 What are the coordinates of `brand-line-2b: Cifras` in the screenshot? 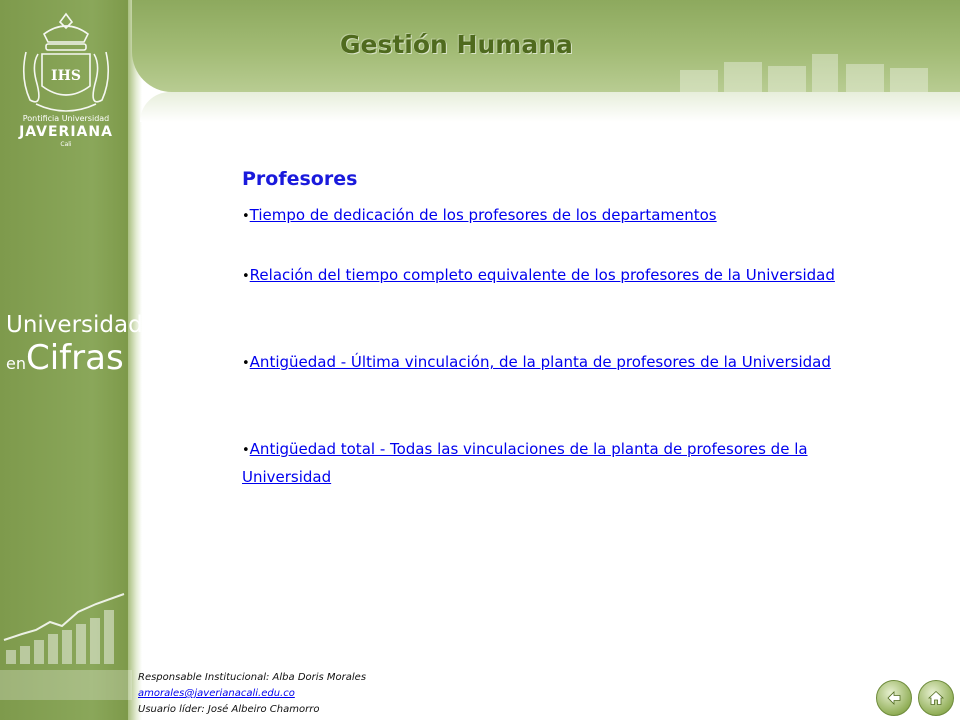 It's located at (74, 358).